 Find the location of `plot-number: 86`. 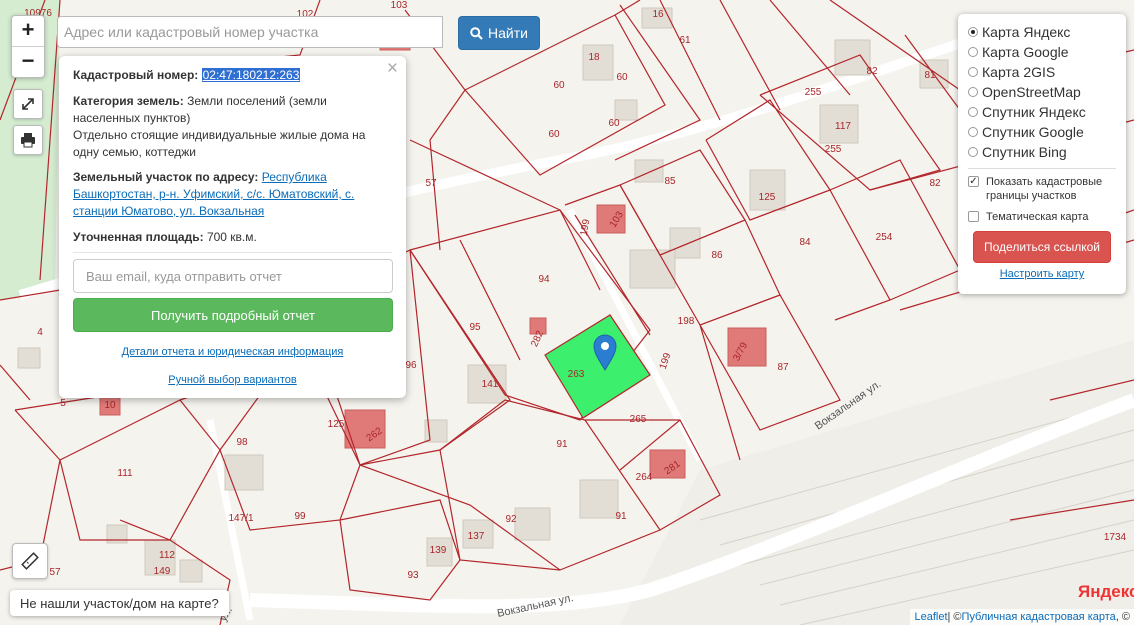

plot-number: 86 is located at coordinates (717, 255).